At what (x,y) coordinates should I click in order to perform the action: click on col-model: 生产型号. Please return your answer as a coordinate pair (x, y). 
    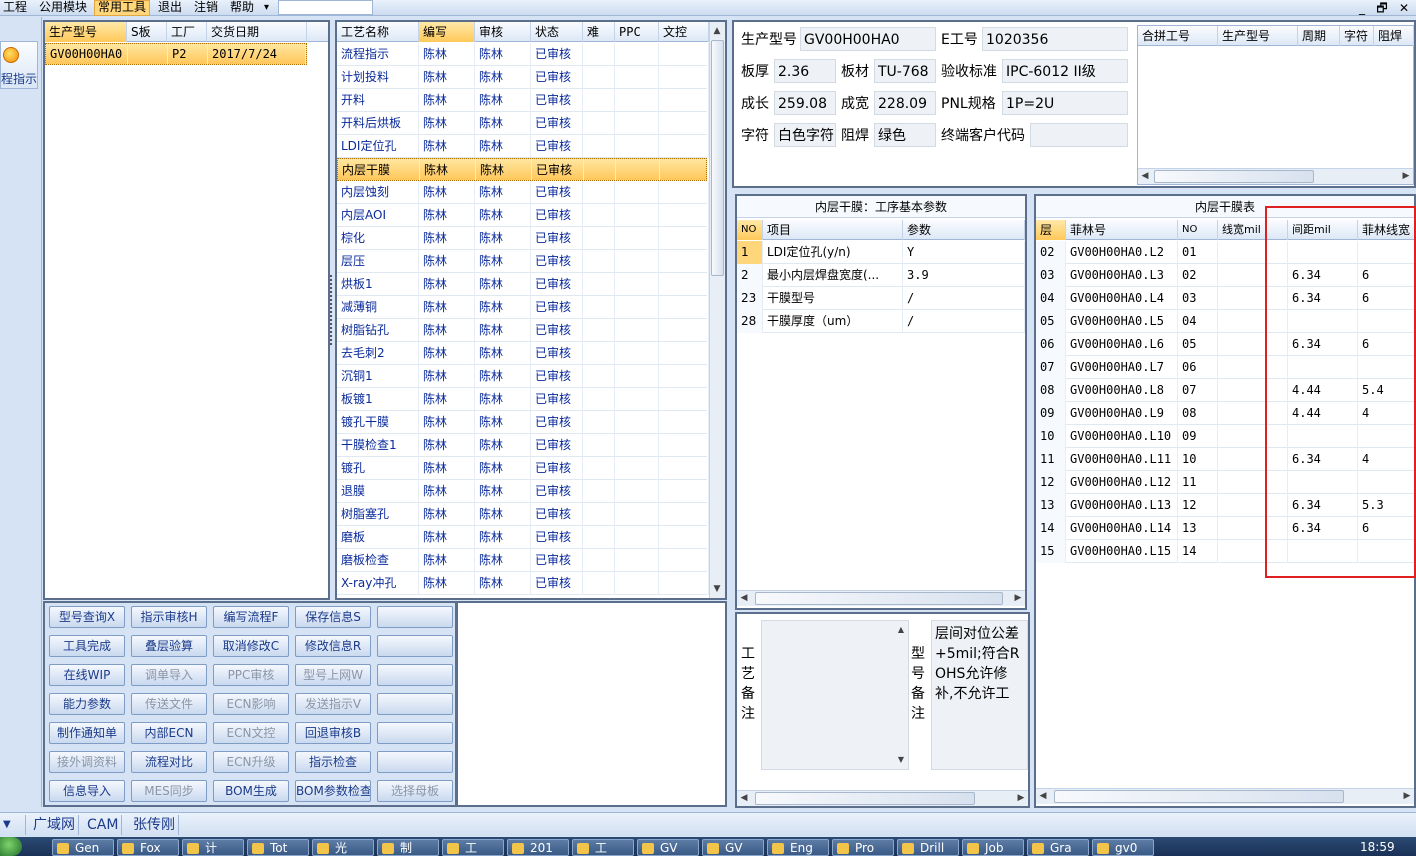
    Looking at the image, I should click on (86, 32).